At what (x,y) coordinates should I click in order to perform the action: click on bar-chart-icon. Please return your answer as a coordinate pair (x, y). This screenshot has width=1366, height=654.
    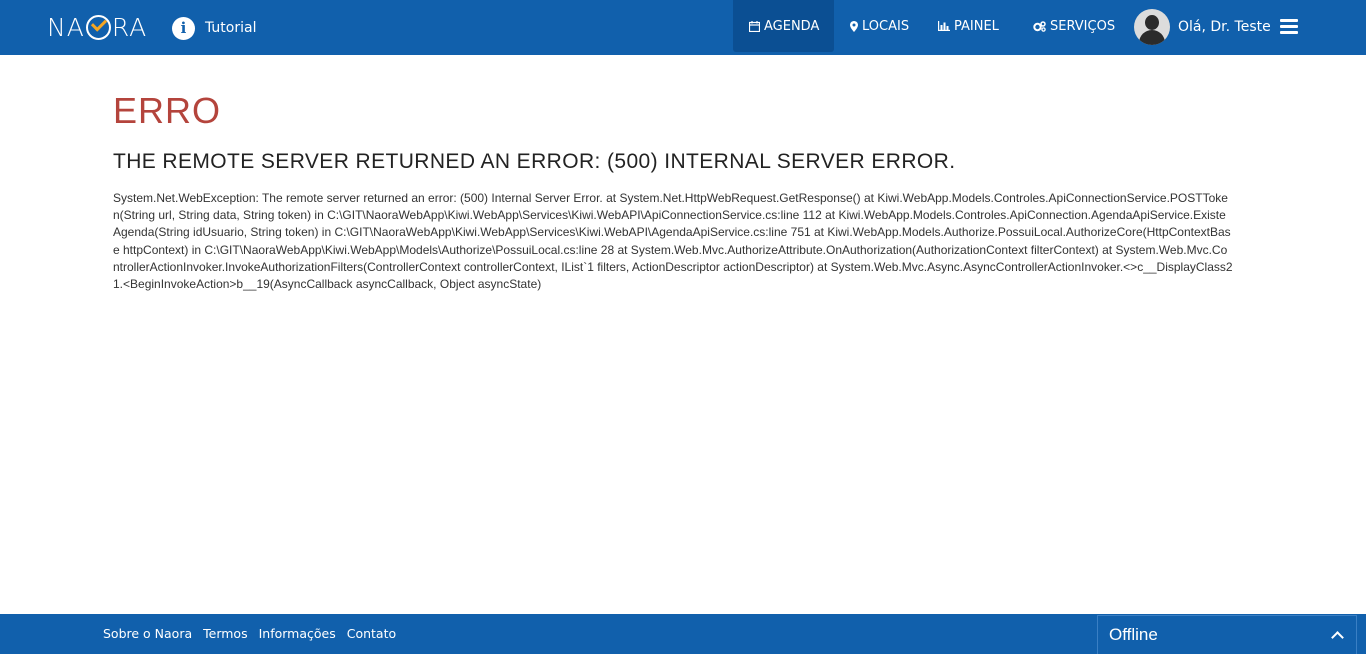
    Looking at the image, I should click on (944, 26).